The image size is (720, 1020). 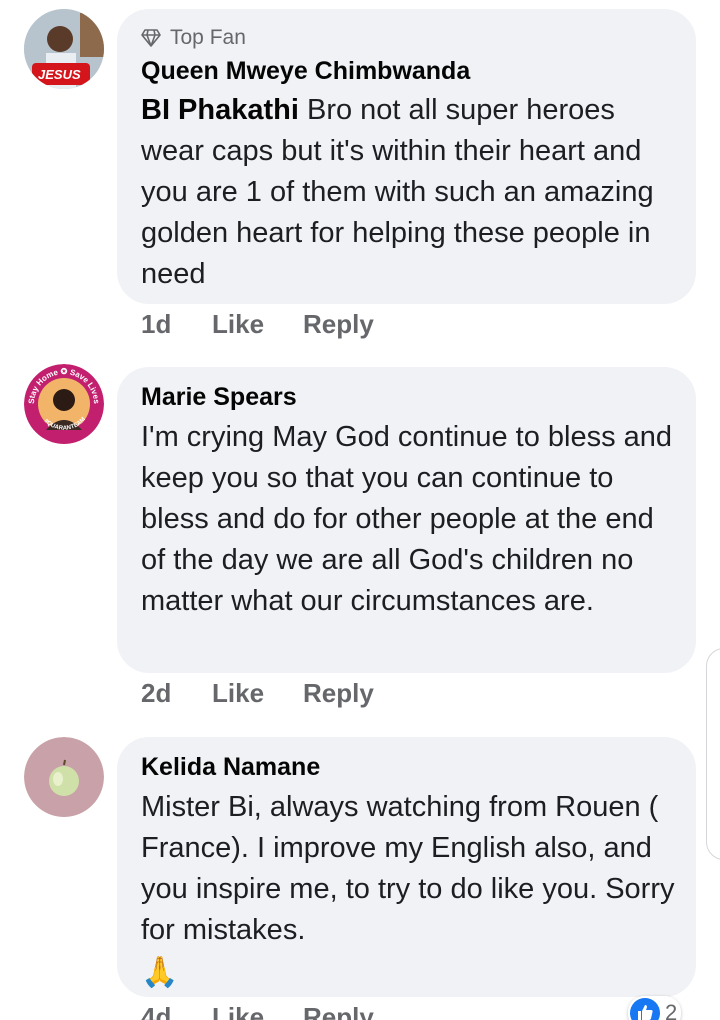 I want to click on timestamp: 2d, so click(x=176, y=693).